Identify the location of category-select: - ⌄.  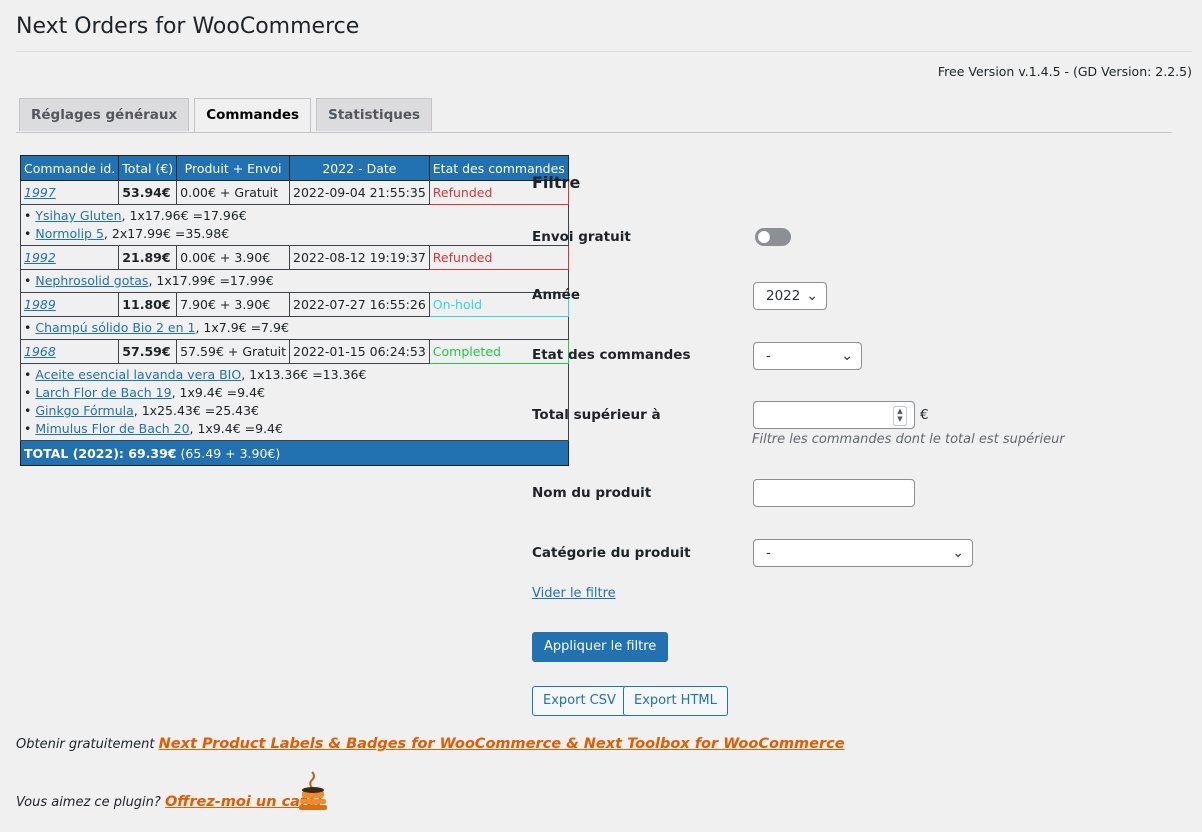
(863, 553).